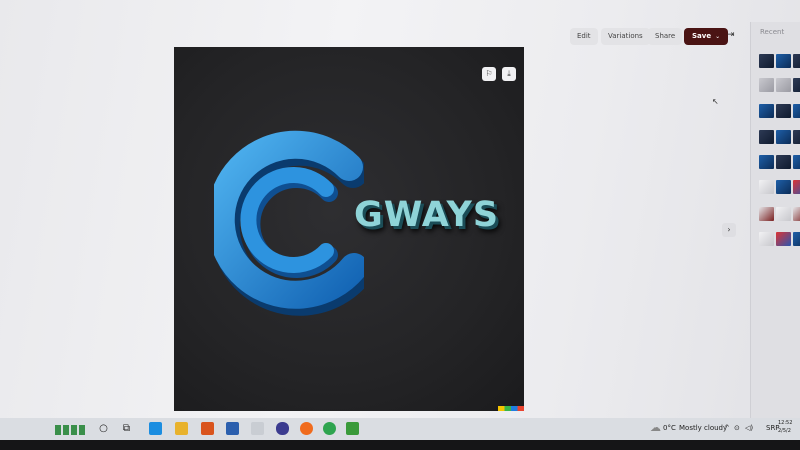 The image size is (800, 450). Describe the element at coordinates (785, 423) in the screenshot. I see `clock-time: 12:52` at that location.